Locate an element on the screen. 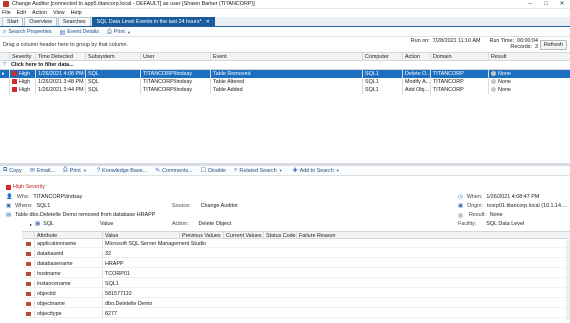 This screenshot has height=323, width=570. add-to-search-label: Add to Search is located at coordinates (316, 170).